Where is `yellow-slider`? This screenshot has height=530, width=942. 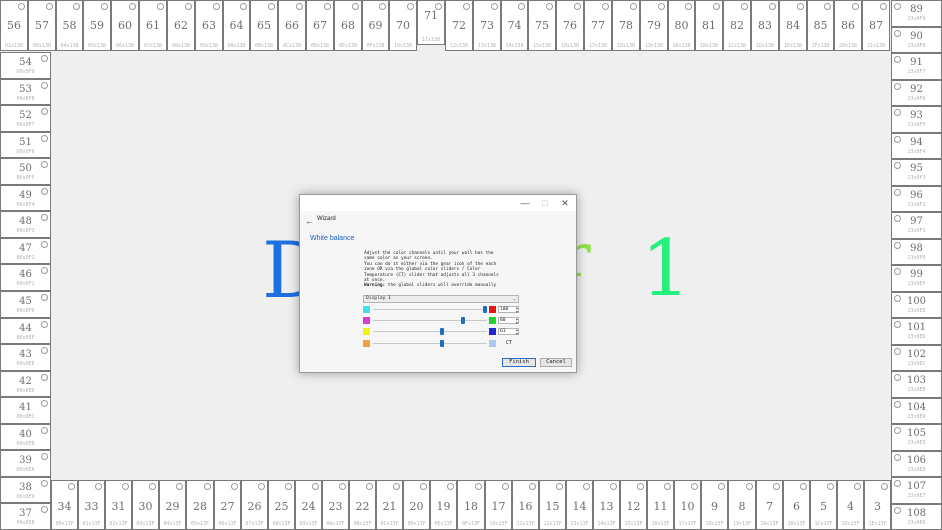
yellow-slider is located at coordinates (430, 331).